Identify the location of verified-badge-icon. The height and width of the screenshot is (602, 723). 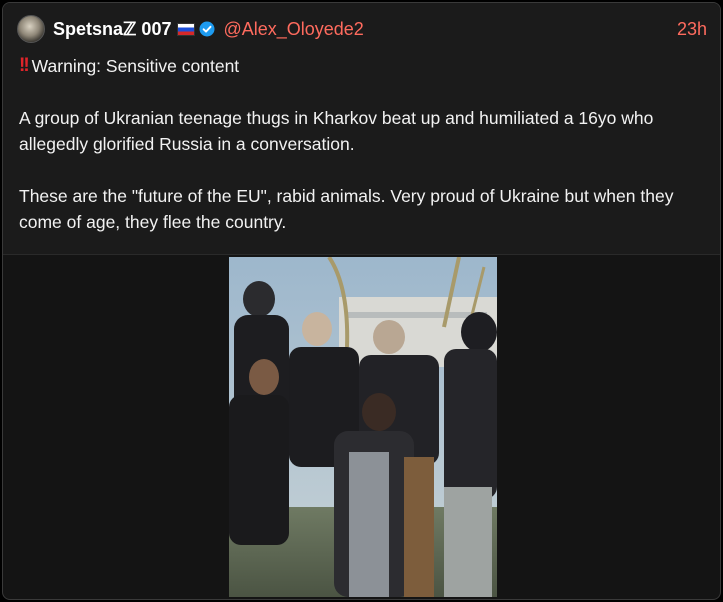
(207, 29).